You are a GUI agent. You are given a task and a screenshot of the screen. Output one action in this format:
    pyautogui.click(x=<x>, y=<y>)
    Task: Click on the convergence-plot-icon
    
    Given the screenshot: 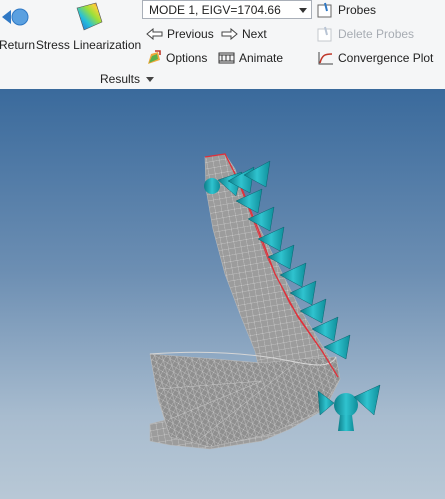 What is the action you would take?
    pyautogui.click(x=325, y=58)
    